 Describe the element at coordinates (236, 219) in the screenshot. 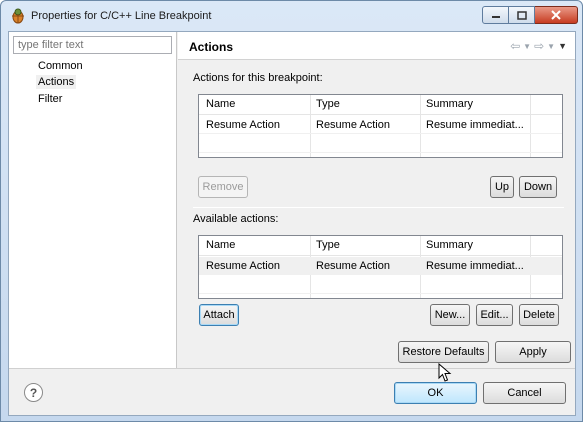

I see `available-actions-label: Available actions:` at that location.